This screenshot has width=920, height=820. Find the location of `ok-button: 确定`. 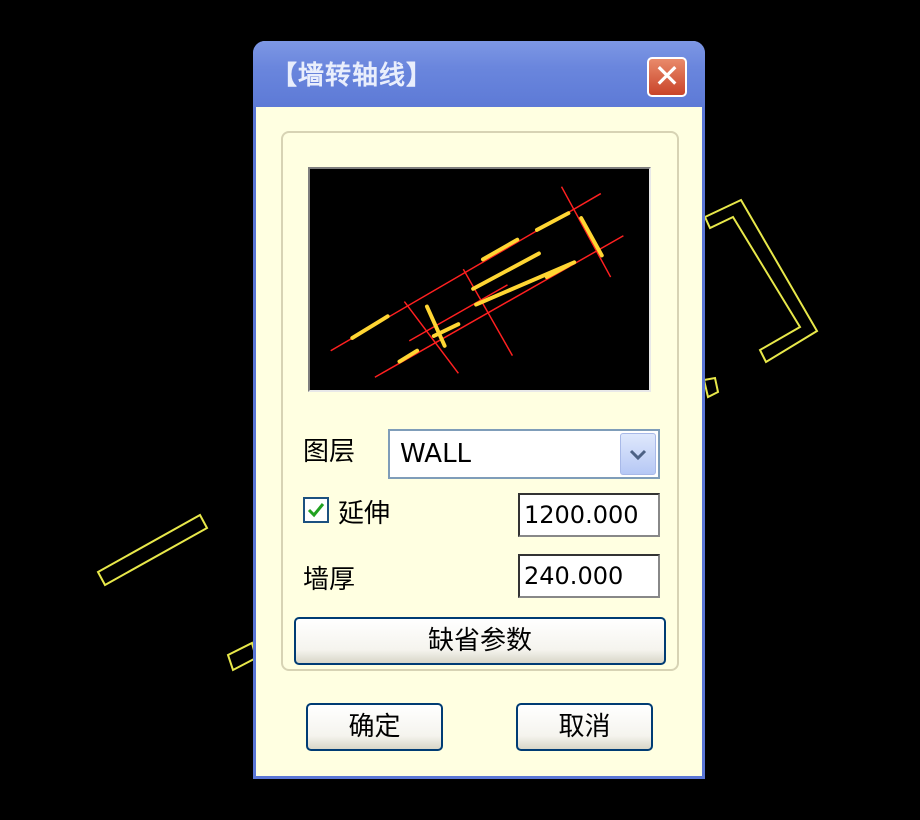

ok-button: 确定 is located at coordinates (374, 727).